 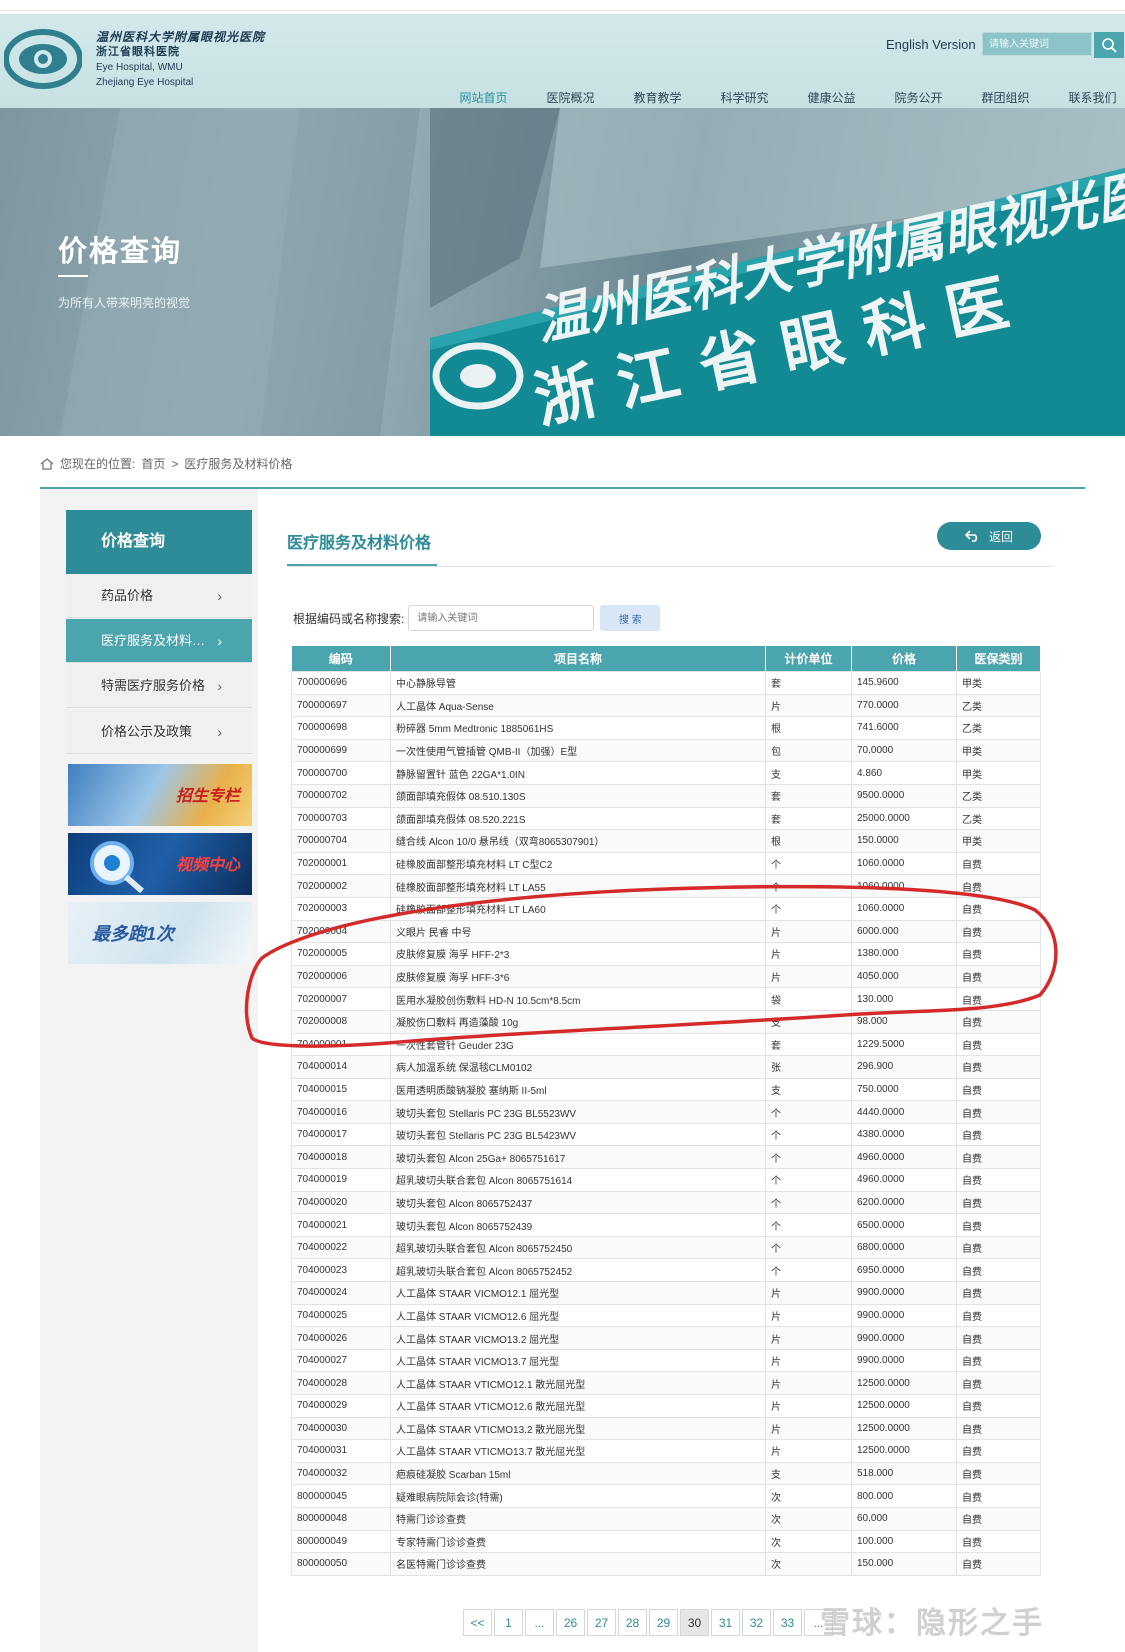 What do you see at coordinates (508, 1622) in the screenshot?
I see `pagination-page-button: 1` at bounding box center [508, 1622].